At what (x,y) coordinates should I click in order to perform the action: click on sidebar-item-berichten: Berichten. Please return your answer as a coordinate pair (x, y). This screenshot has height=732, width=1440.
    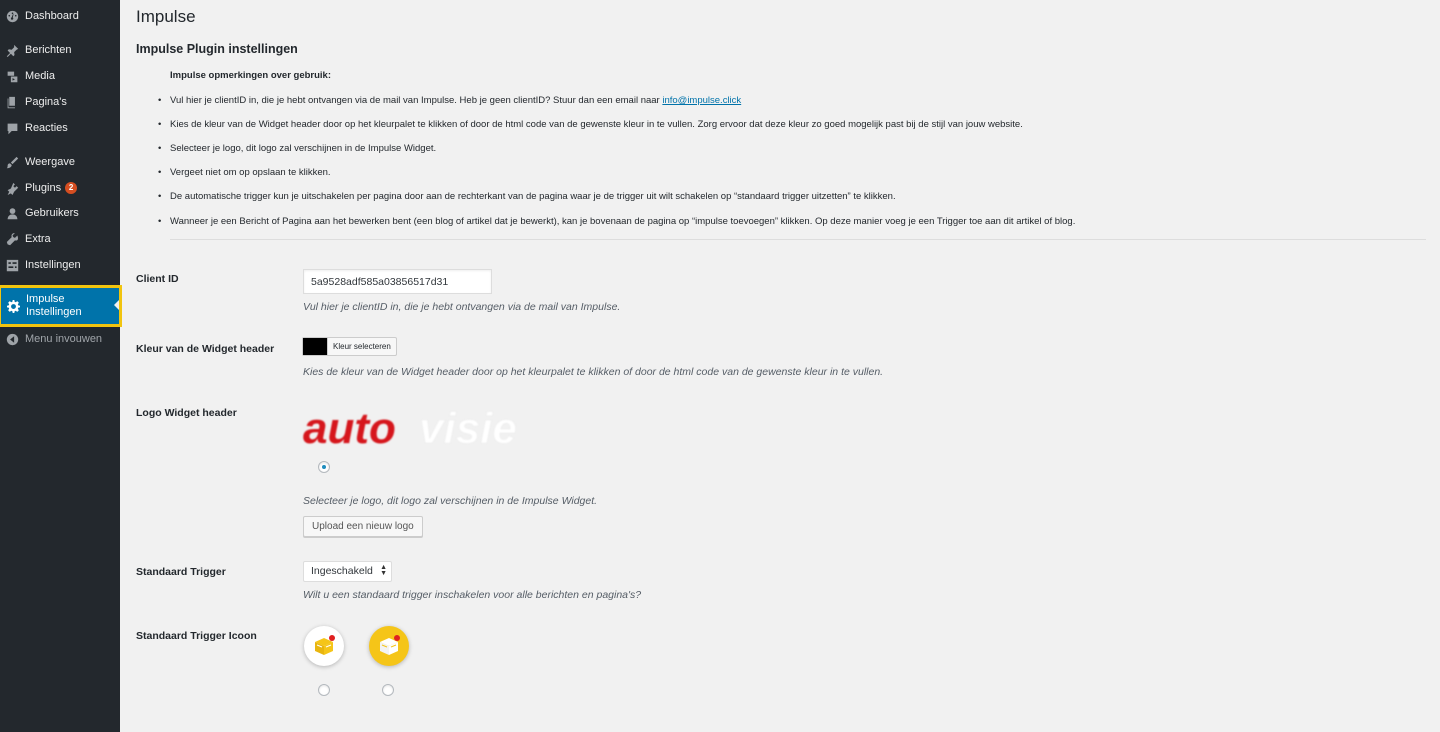
    Looking at the image, I should click on (60, 50).